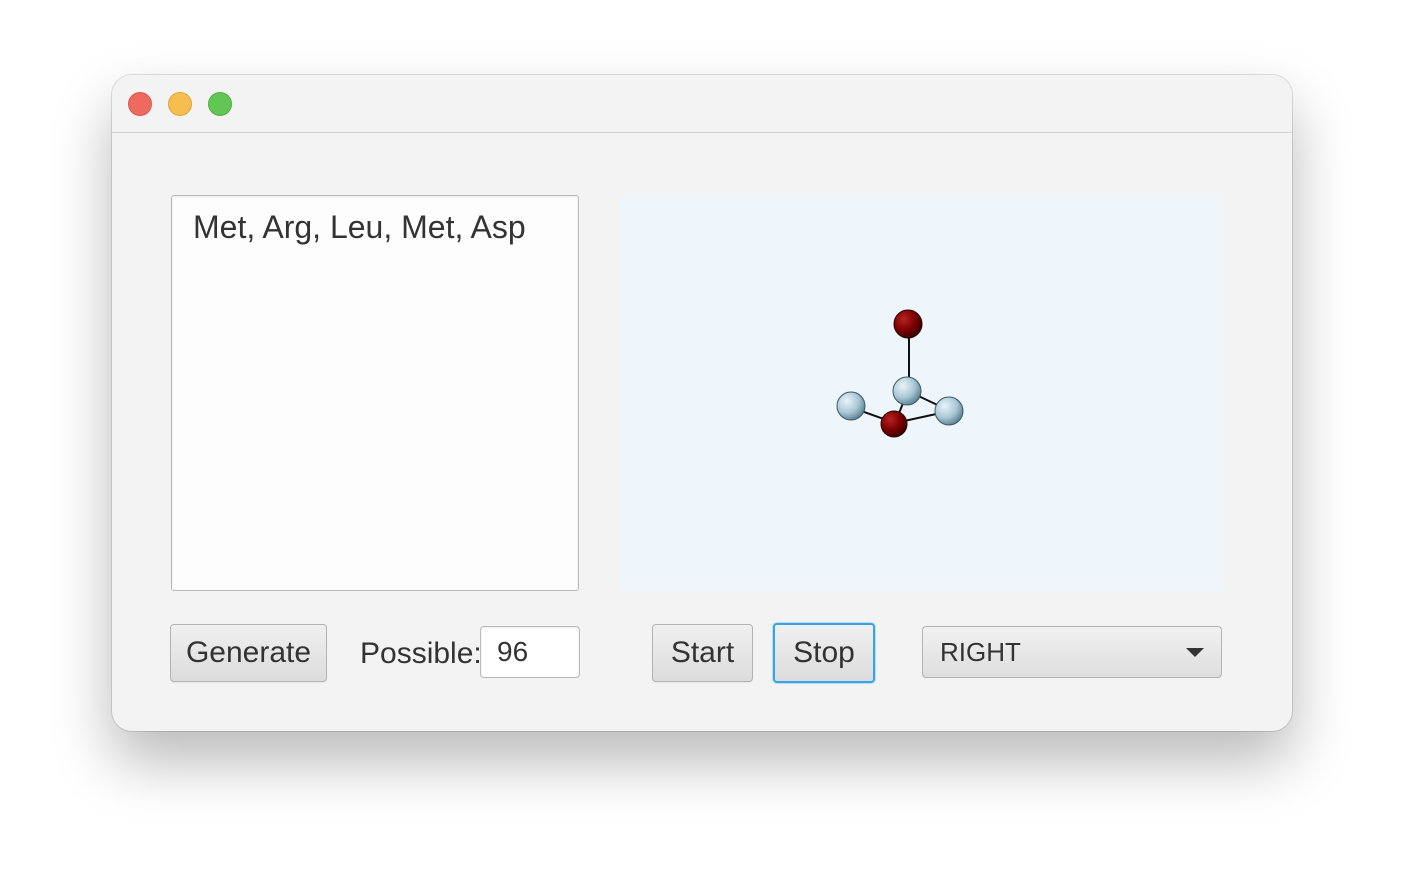  Describe the element at coordinates (1072, 652) in the screenshot. I see `direction-dropdown: RIGHT` at that location.